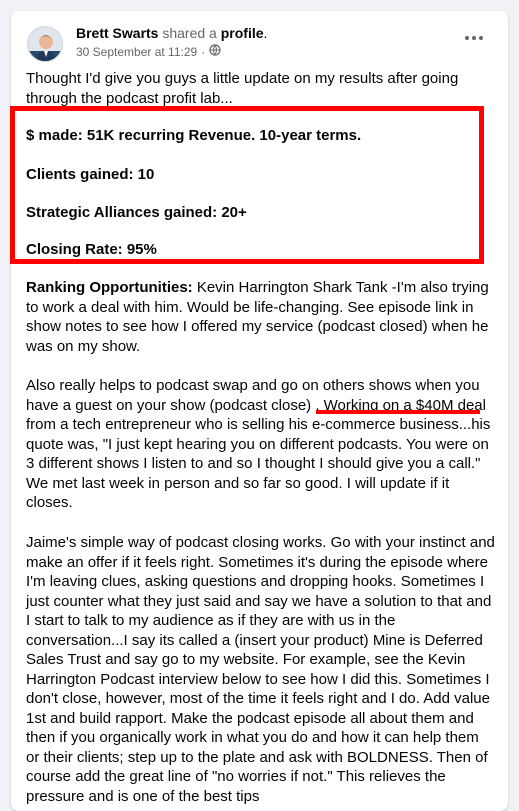  I want to click on more-options-icon, so click(474, 38).